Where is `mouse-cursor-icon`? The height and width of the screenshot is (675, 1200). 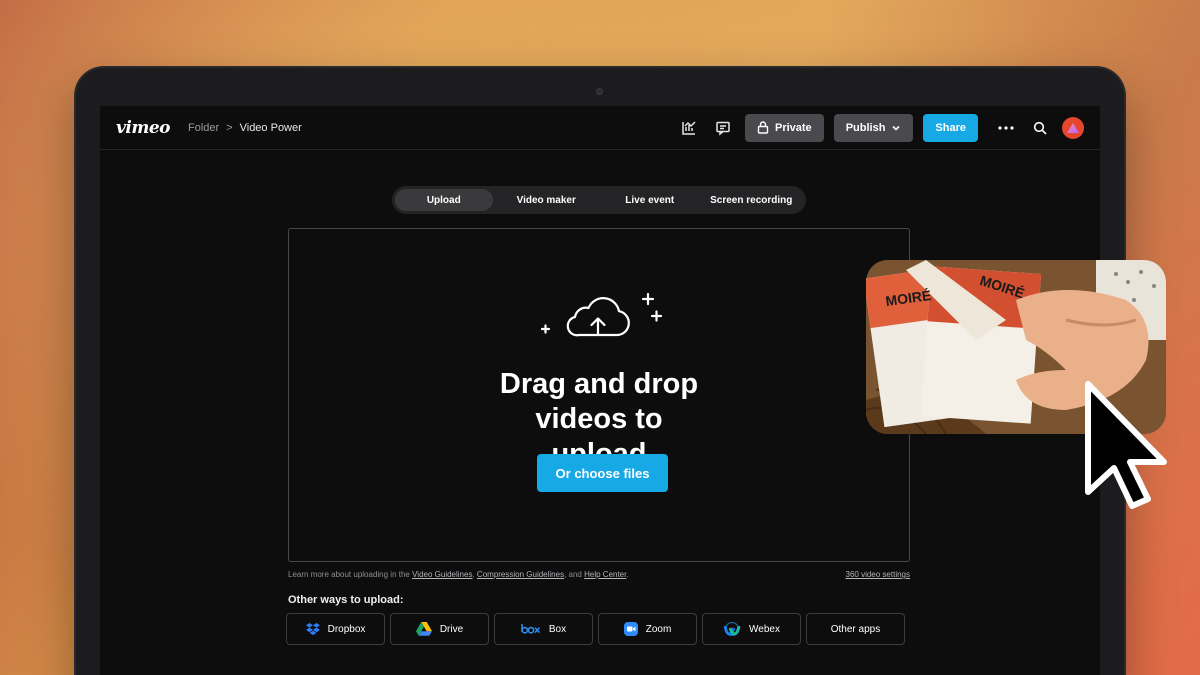 mouse-cursor-icon is located at coordinates (1126, 445).